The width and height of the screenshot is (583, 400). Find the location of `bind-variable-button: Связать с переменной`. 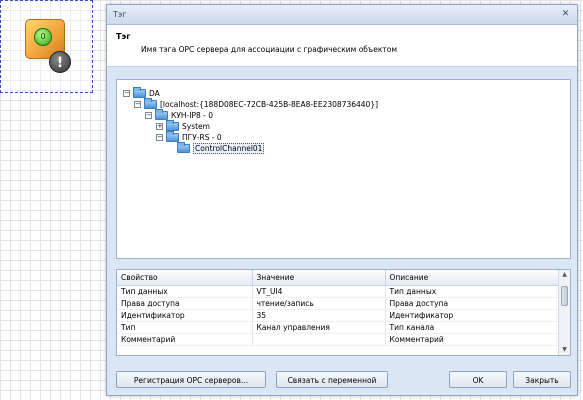

bind-variable-button: Связать с переменной is located at coordinates (332, 379).